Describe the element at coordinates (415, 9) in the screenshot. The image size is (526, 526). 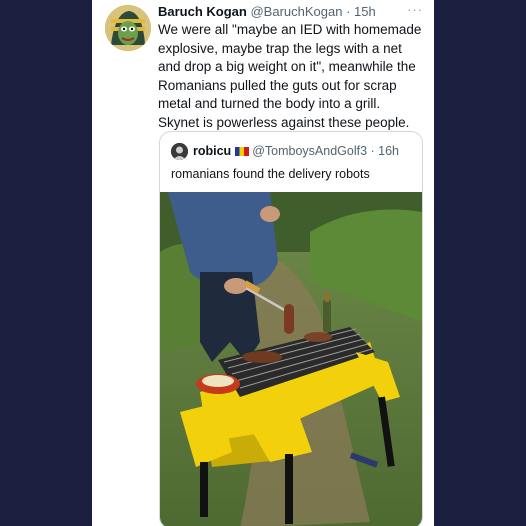
I see `more-horizontal-icon: ···` at that location.